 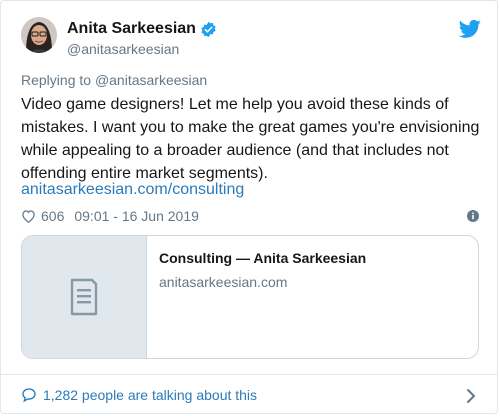 What do you see at coordinates (131, 29) in the screenshot?
I see `author-name: Anita Sarkeesian` at bounding box center [131, 29].